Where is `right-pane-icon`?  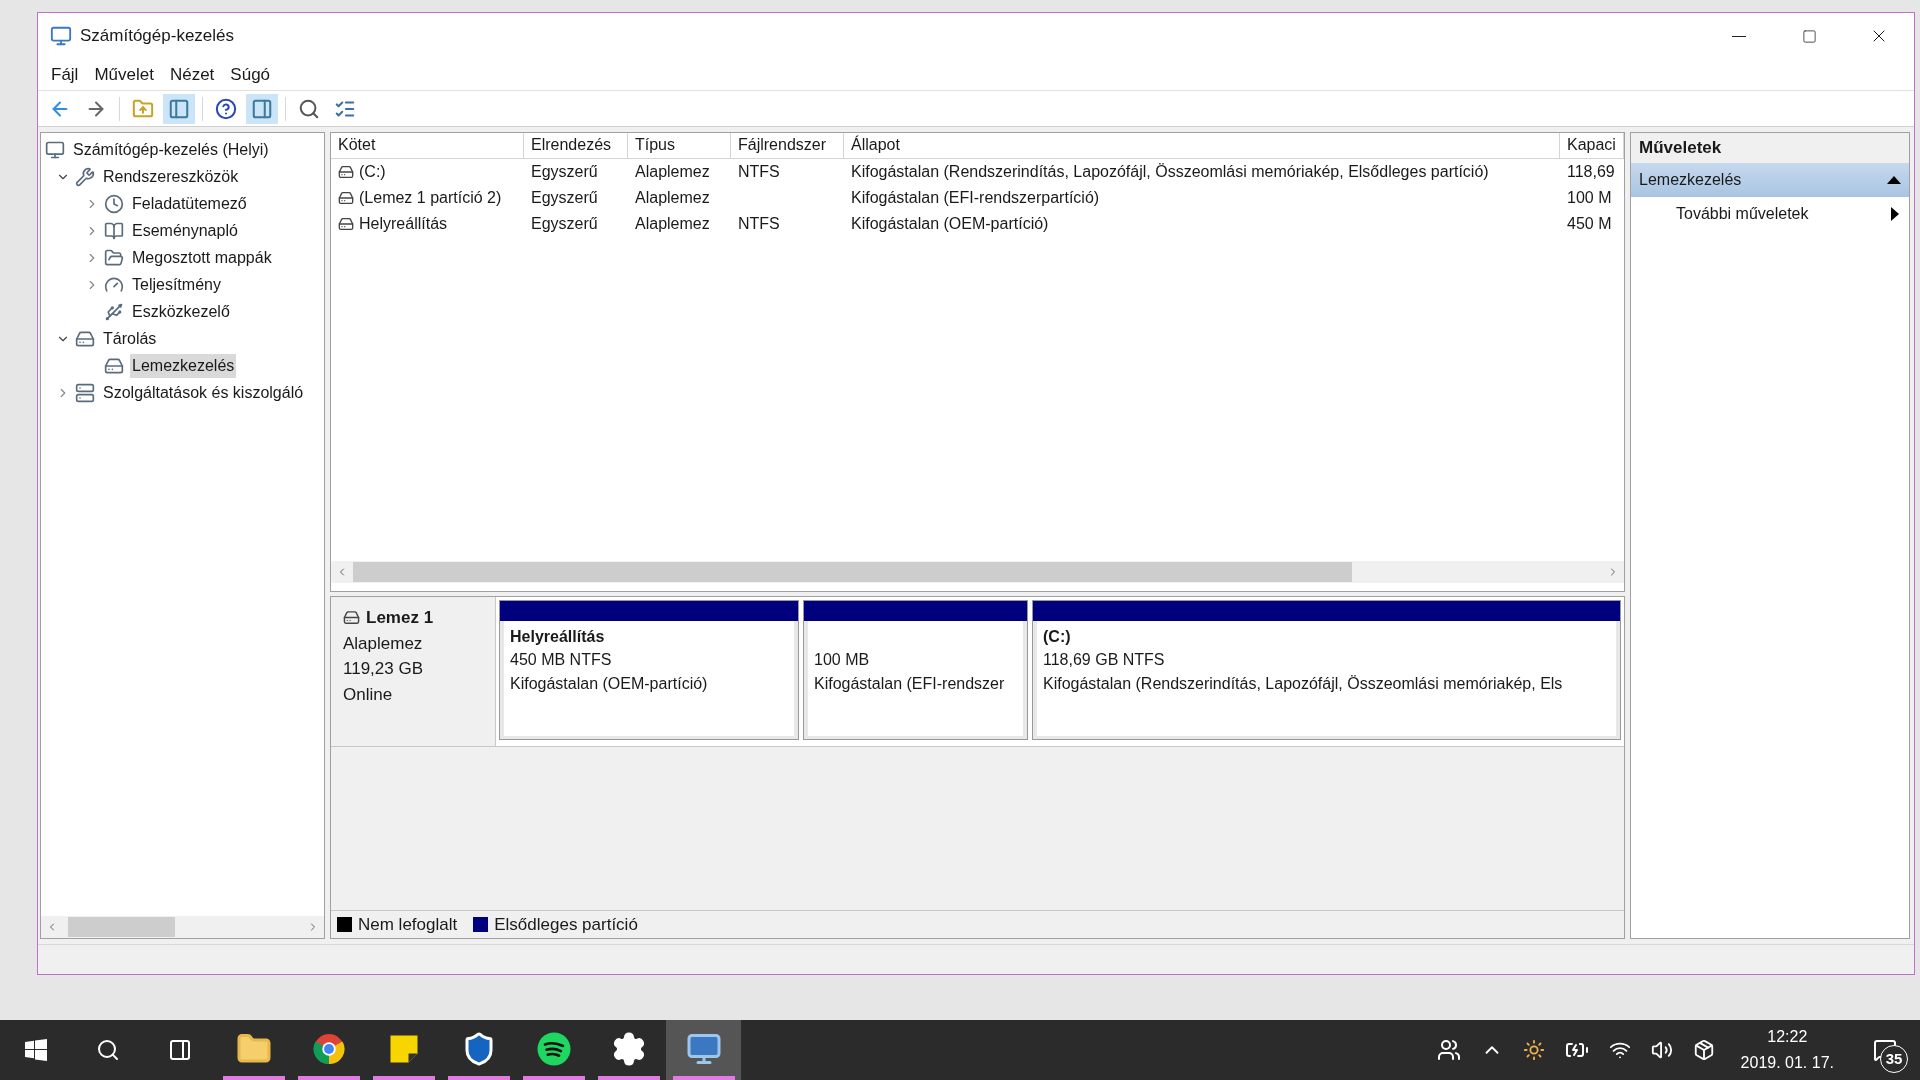
right-pane-icon is located at coordinates (262, 108).